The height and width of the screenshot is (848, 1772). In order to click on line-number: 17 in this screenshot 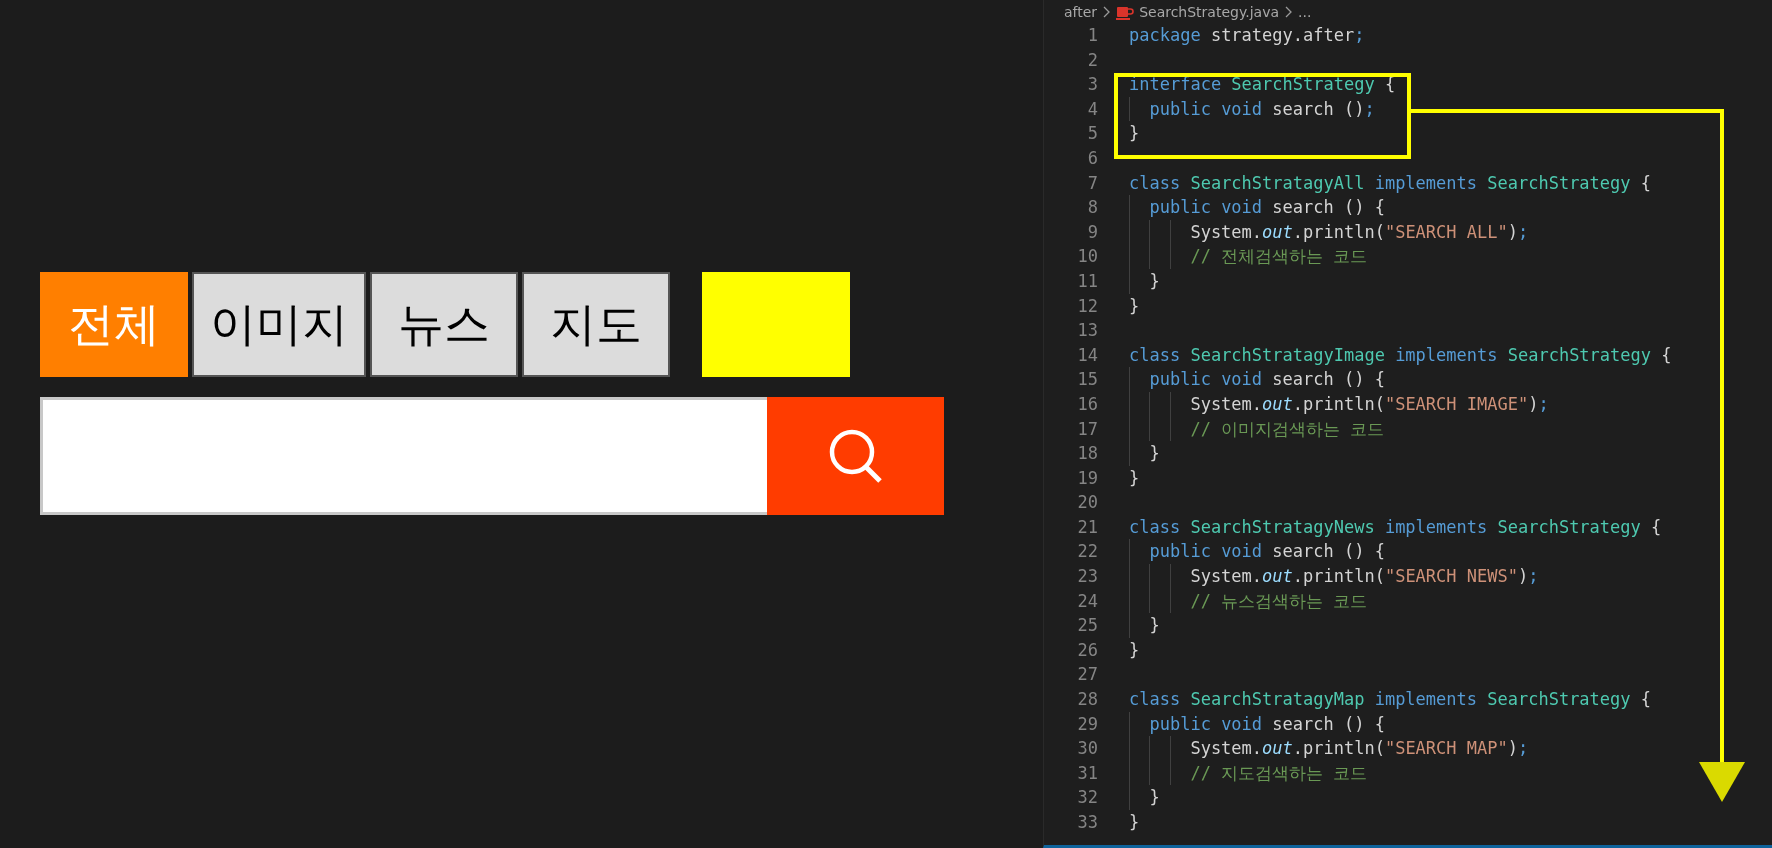, I will do `click(1087, 429)`.